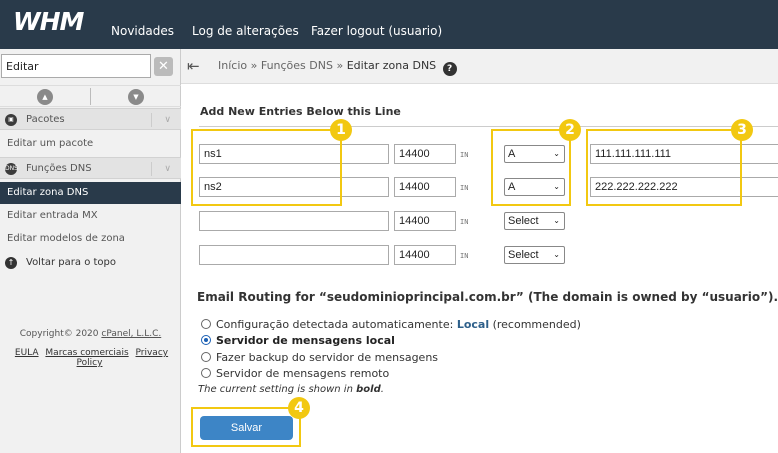 The height and width of the screenshot is (453, 778). What do you see at coordinates (52, 215) in the screenshot?
I see `sidebar-item-label: Editar entrada MX` at bounding box center [52, 215].